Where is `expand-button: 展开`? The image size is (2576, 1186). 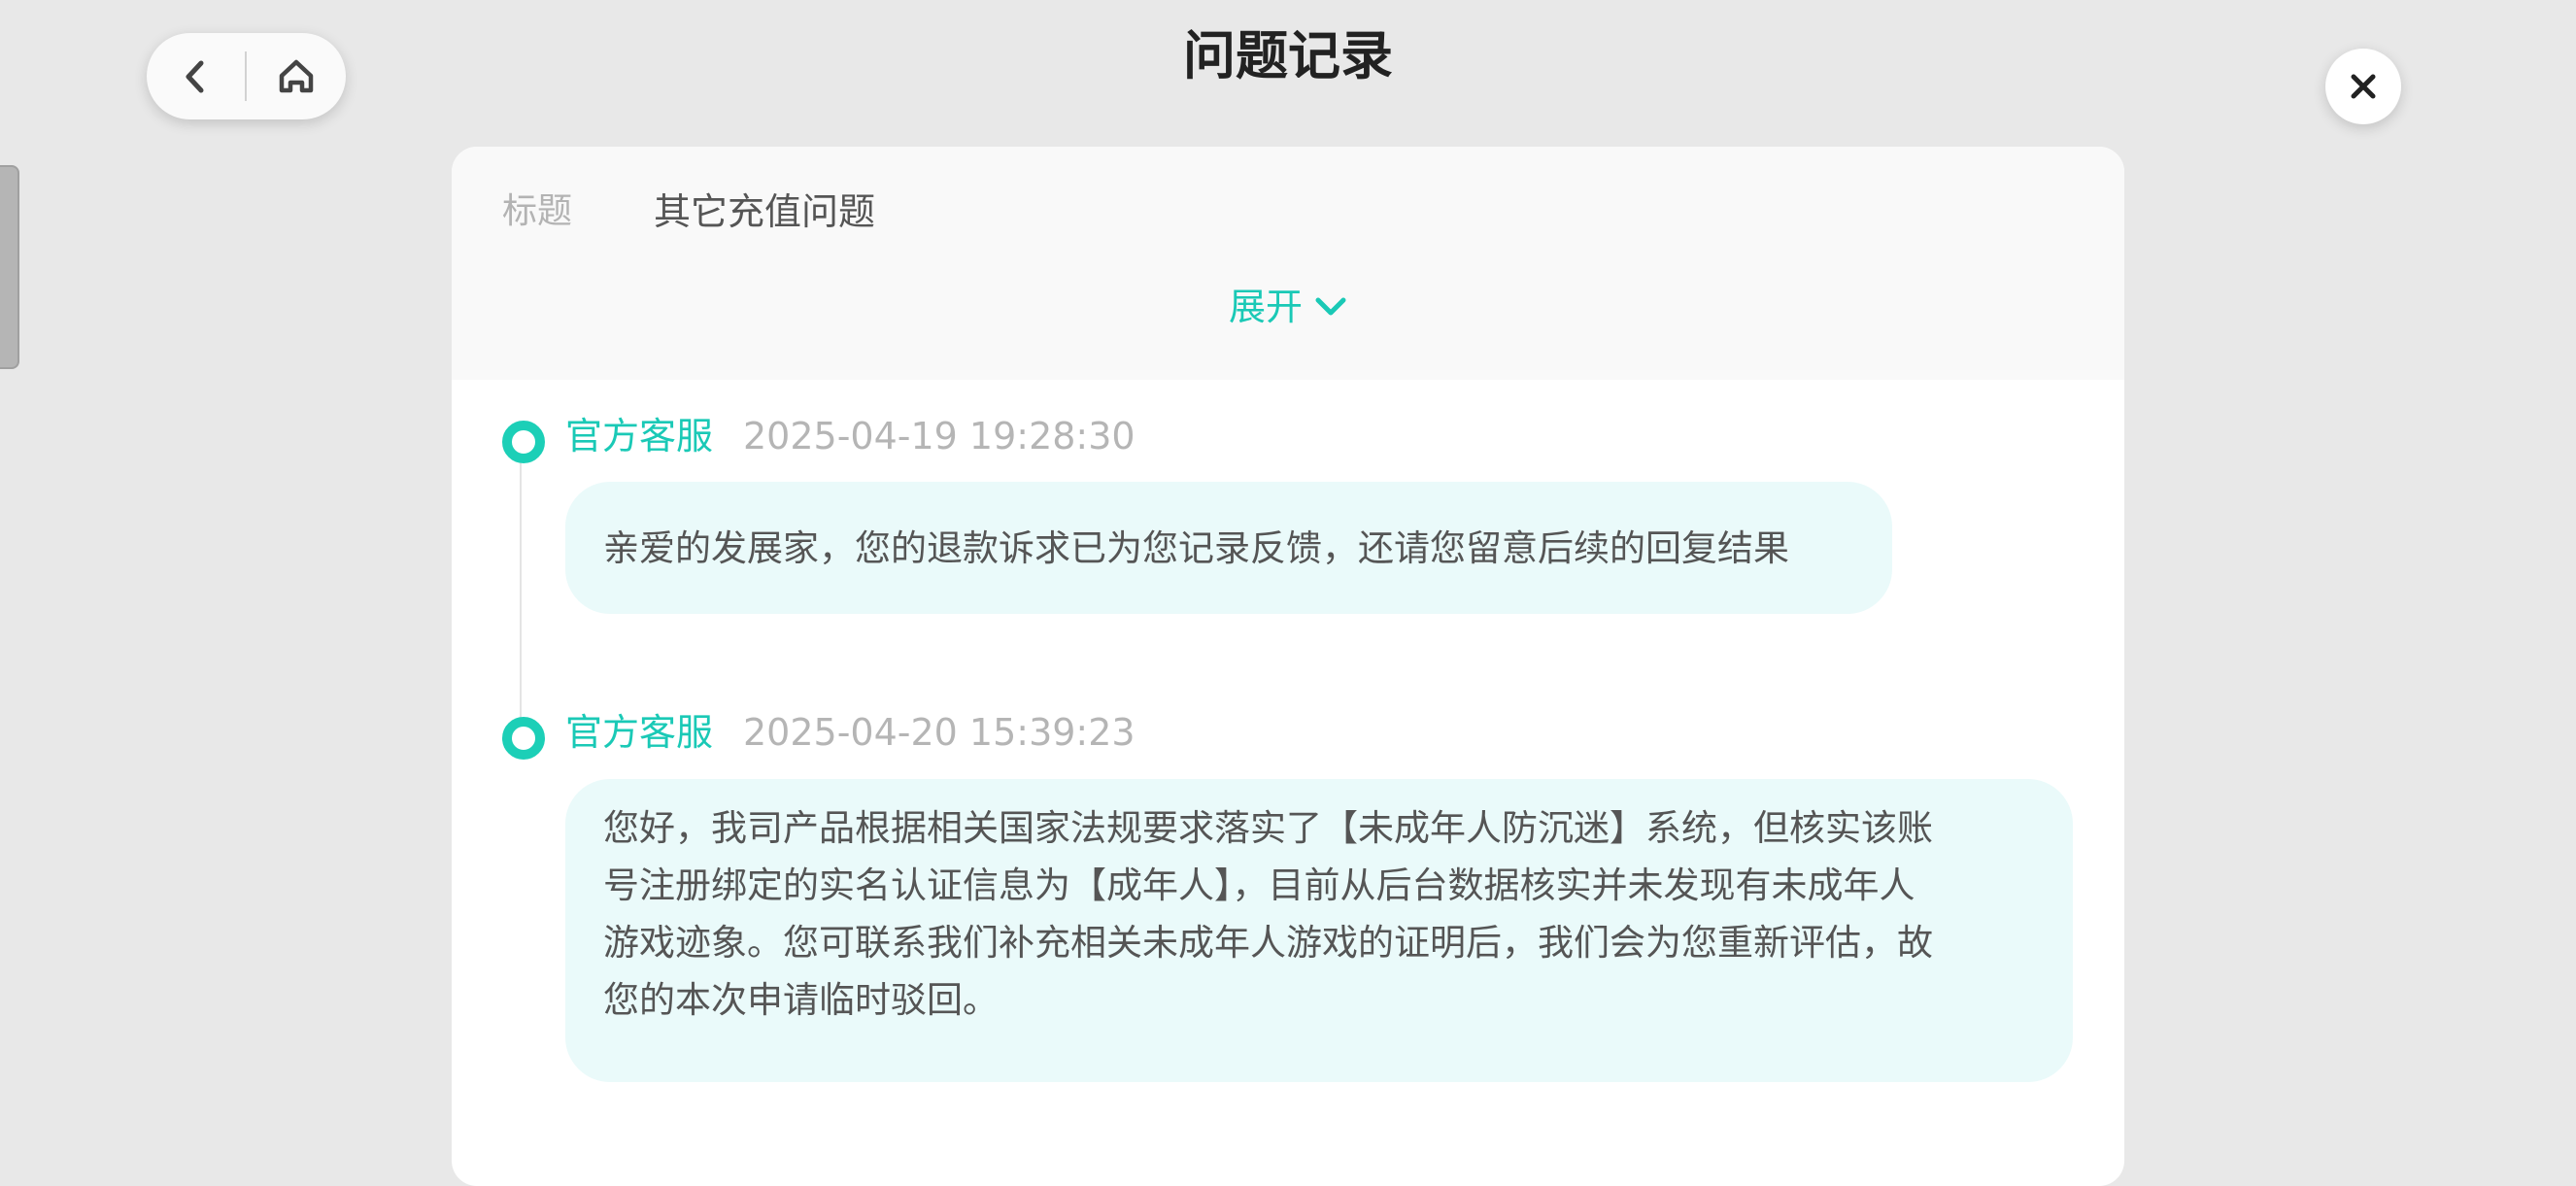 expand-button: 展开 is located at coordinates (1288, 307).